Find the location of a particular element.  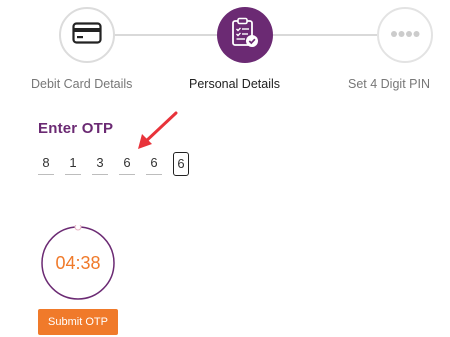

otp-digit-4: 6 is located at coordinates (127, 164).